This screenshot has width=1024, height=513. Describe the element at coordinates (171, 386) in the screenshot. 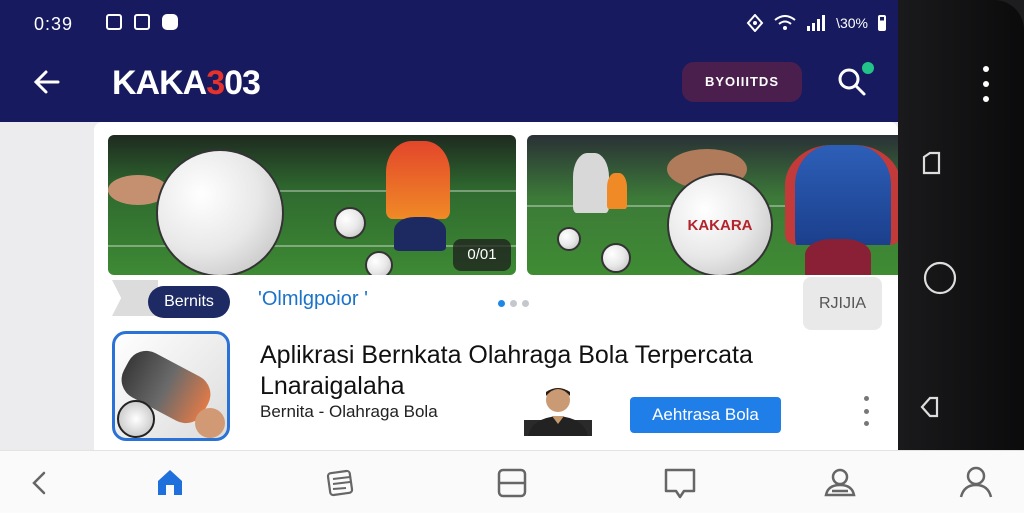

I see `app-icon` at that location.